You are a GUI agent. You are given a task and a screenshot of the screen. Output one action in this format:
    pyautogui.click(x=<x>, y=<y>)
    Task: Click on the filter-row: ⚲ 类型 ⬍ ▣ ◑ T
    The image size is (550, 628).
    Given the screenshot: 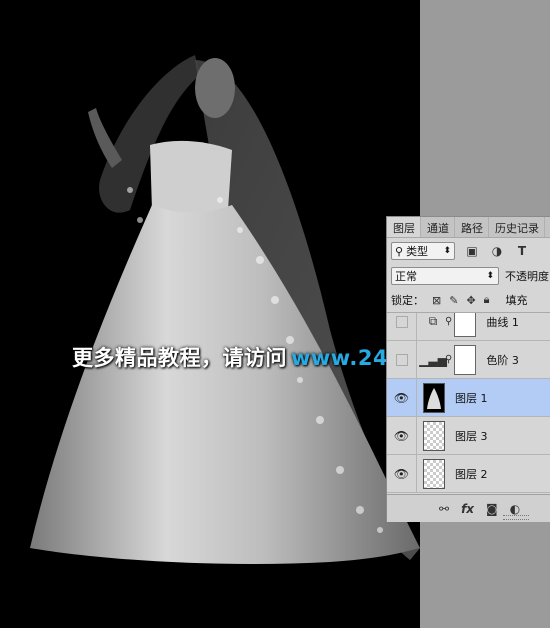 What is the action you would take?
    pyautogui.click(x=468, y=251)
    